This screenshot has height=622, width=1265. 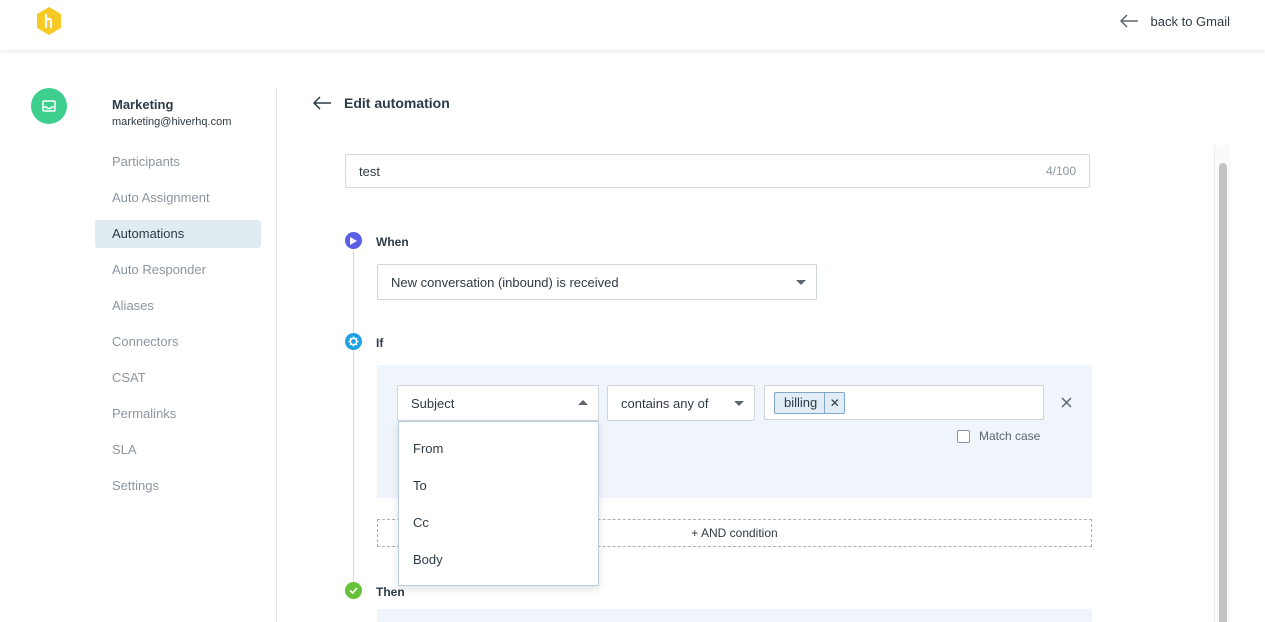 I want to click on character-counter: 4/100, so click(x=1060, y=171).